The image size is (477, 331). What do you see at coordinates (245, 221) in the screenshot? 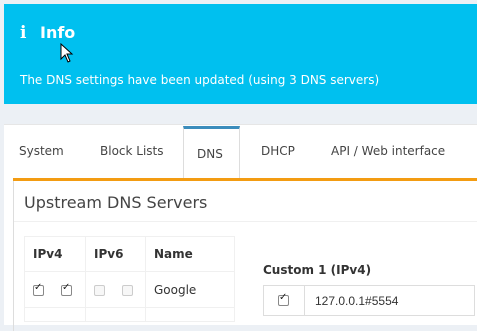
I see `box-divider` at bounding box center [245, 221].